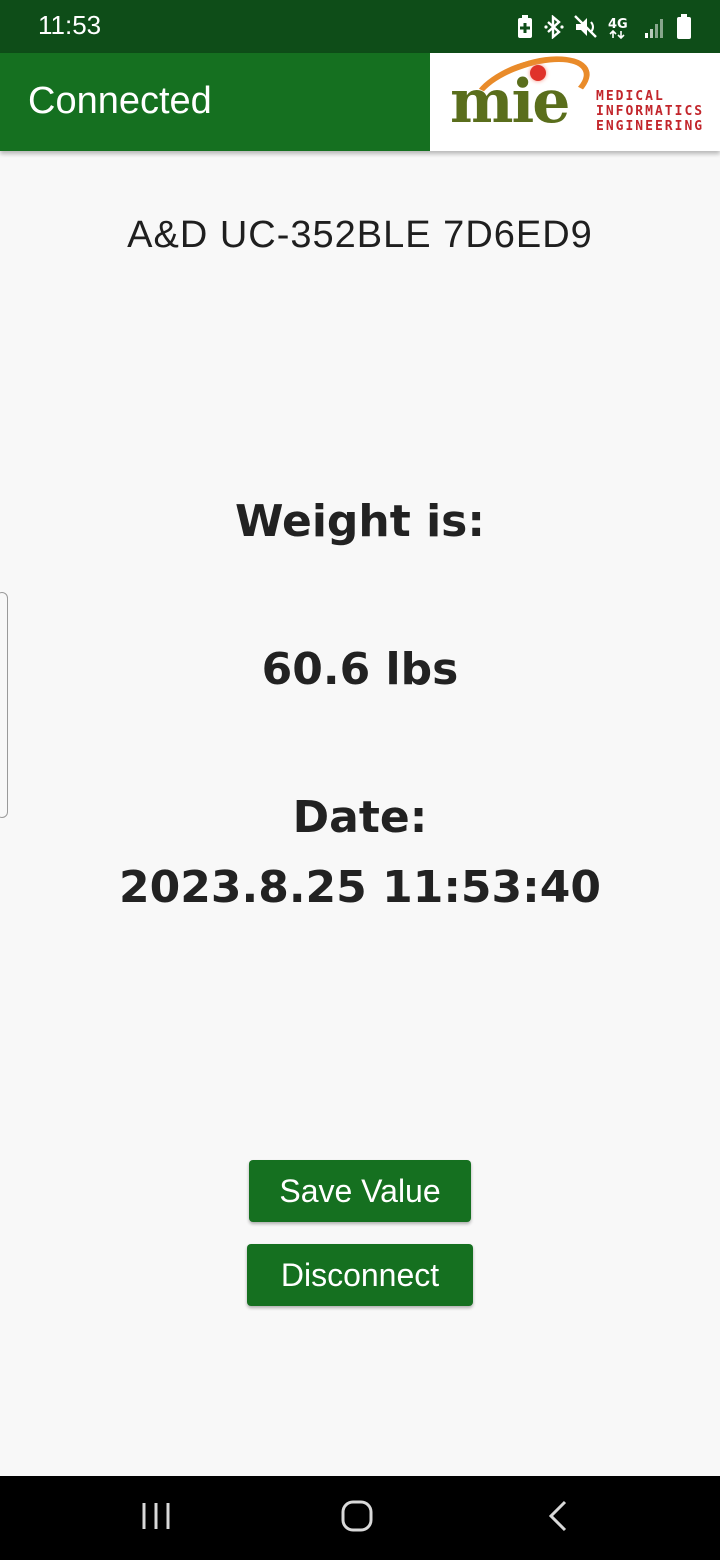 Image resolution: width=720 pixels, height=1560 pixels. I want to click on weight-label: Weight is:, so click(360, 521).